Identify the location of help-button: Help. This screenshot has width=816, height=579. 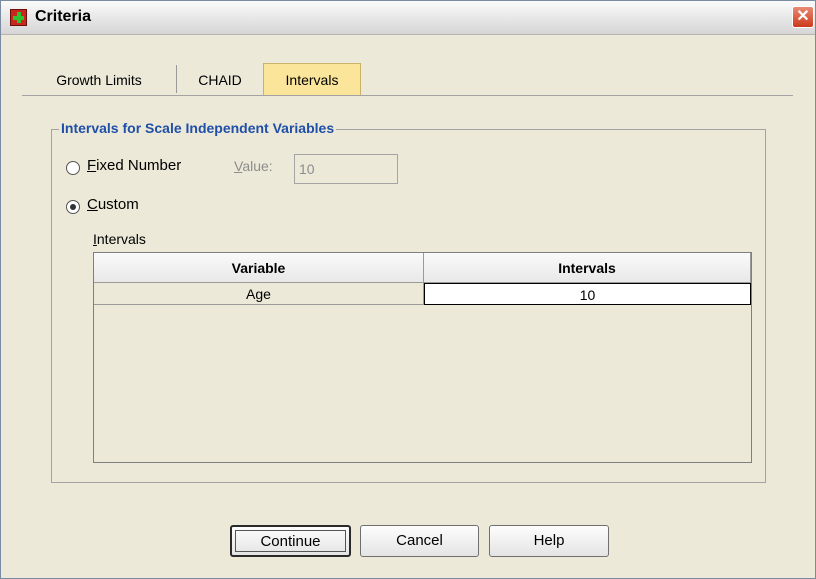
(549, 541).